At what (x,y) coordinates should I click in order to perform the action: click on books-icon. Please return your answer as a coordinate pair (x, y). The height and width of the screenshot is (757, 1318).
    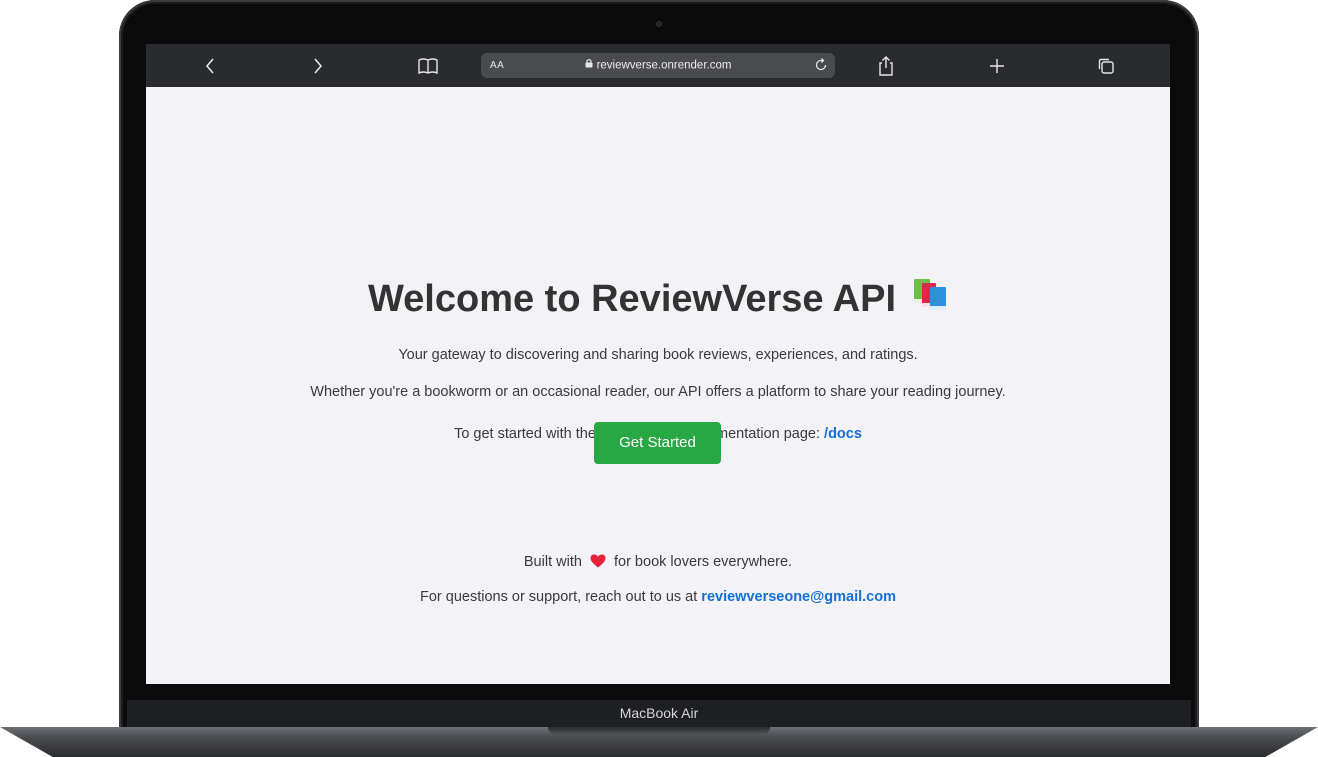
    Looking at the image, I should click on (930, 299).